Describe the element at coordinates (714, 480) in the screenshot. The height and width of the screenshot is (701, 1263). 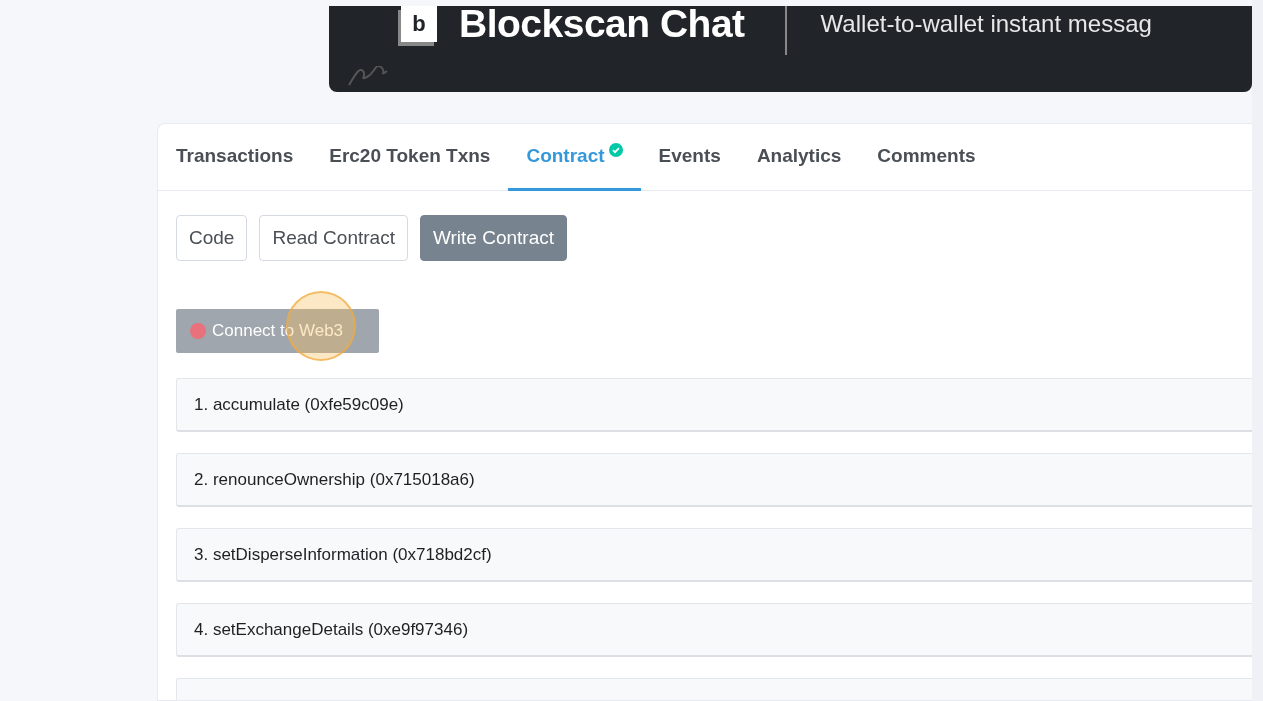
I see `function-row: 2. renounceOwnership (0x715018a6)` at that location.